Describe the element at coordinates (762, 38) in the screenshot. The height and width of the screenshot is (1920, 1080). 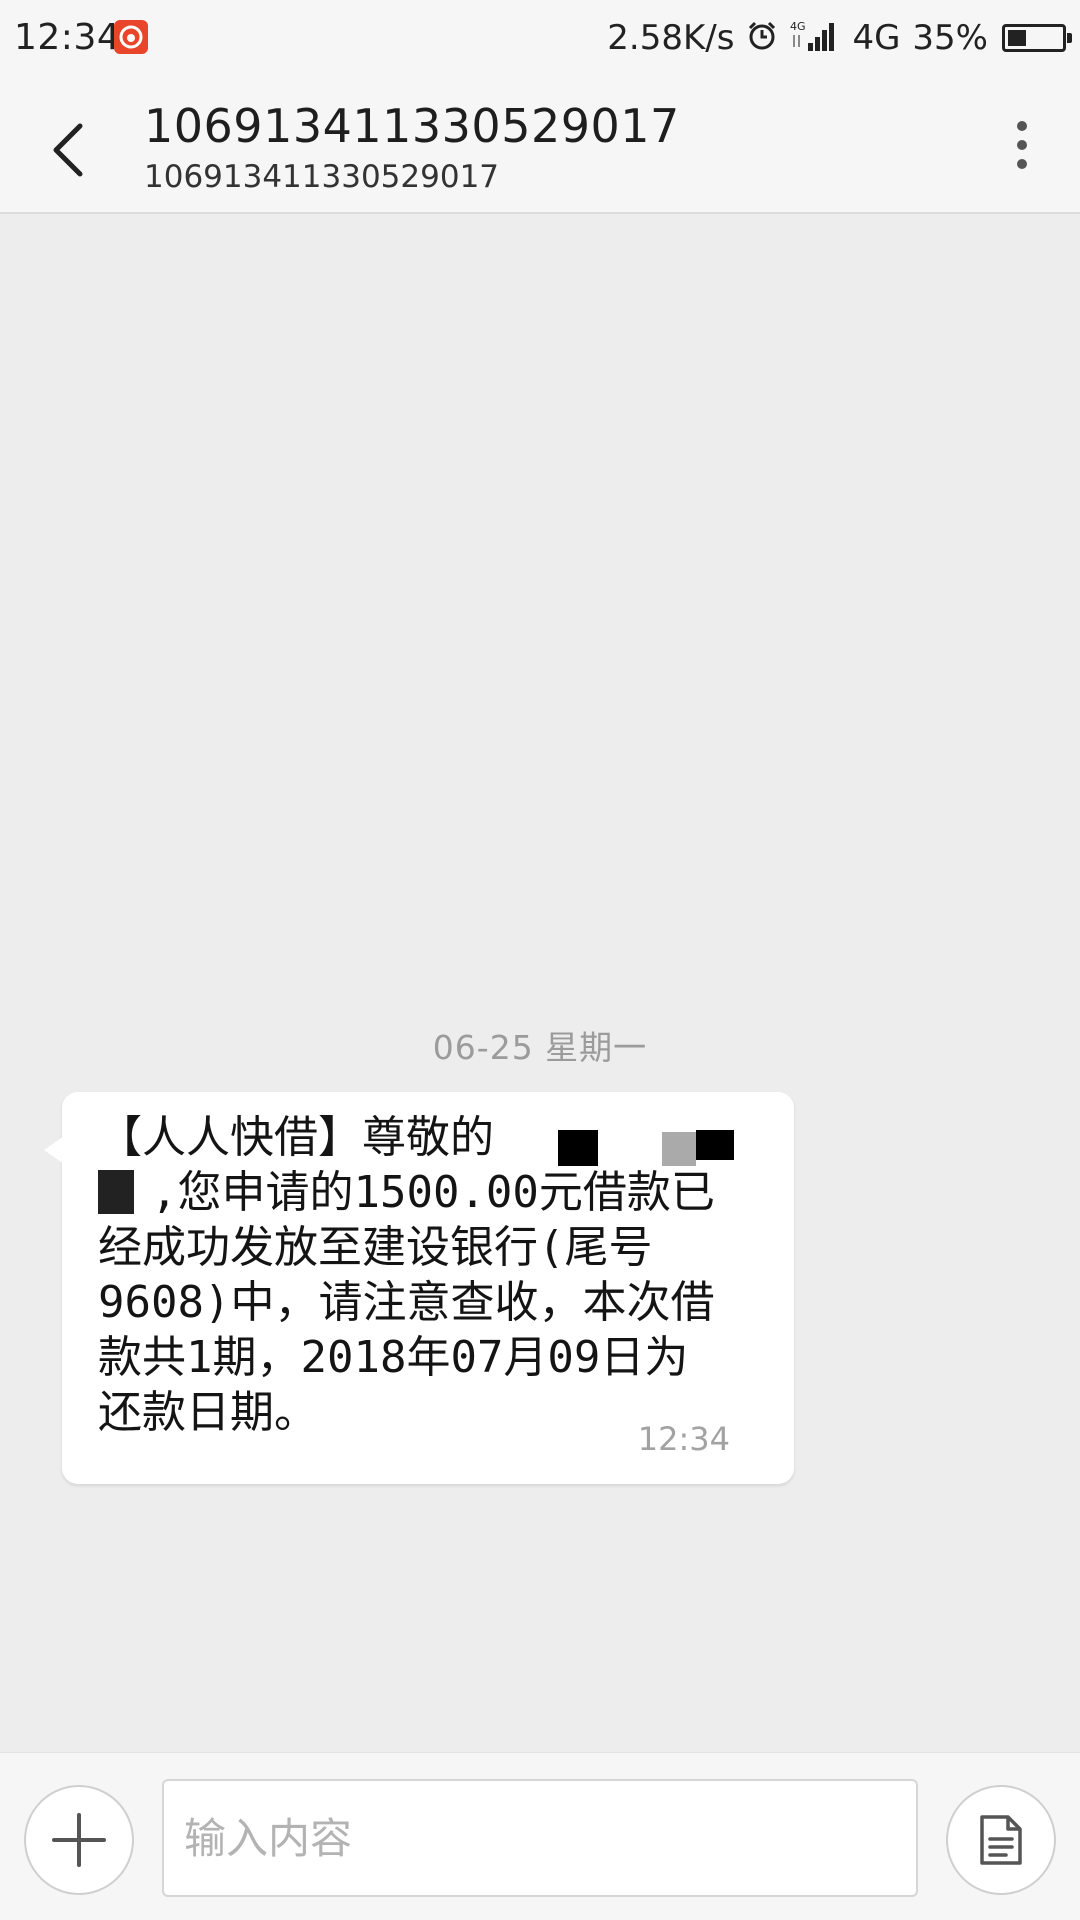
I see `alarm-clock-icon` at that location.